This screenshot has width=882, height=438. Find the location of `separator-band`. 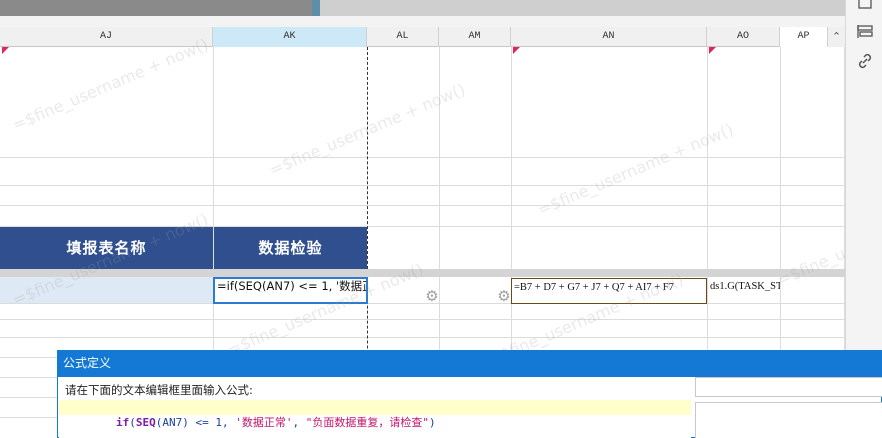

separator-band is located at coordinates (422, 273).